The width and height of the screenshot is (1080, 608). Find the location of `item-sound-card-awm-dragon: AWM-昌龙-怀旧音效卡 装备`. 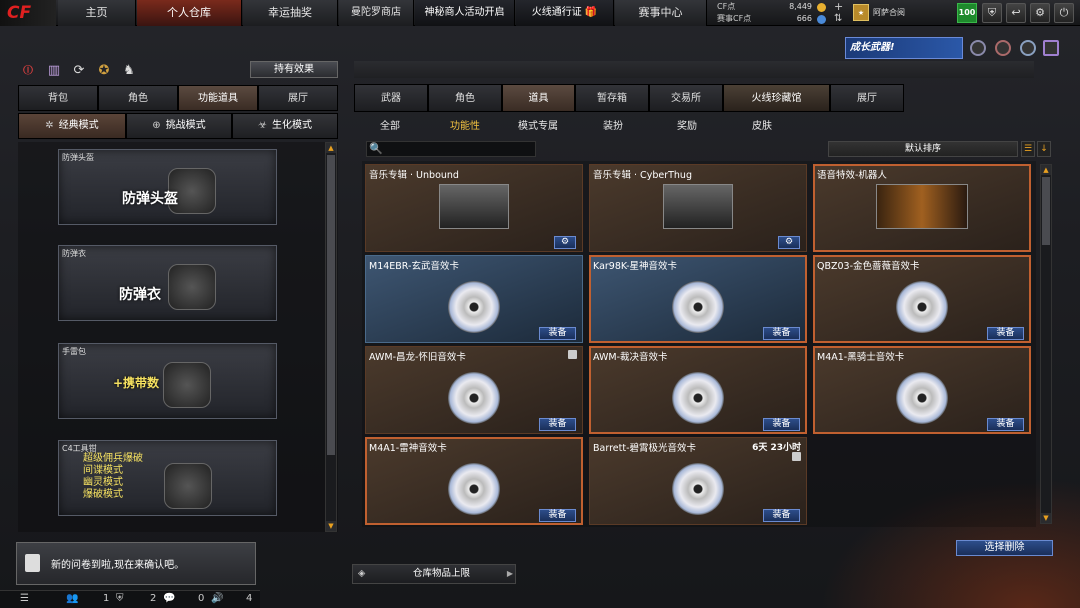

item-sound-card-awm-dragon: AWM-昌龙-怀旧音效卡 装备 is located at coordinates (474, 390).